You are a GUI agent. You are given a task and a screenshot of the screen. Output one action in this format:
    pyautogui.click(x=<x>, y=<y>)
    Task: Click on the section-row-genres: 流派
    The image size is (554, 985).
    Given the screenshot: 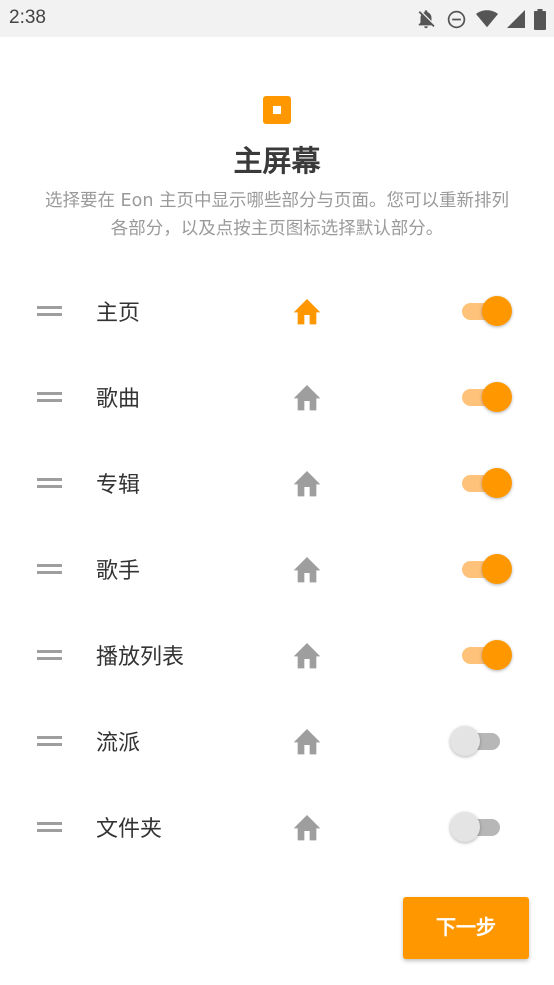 What is the action you would take?
    pyautogui.click(x=277, y=741)
    